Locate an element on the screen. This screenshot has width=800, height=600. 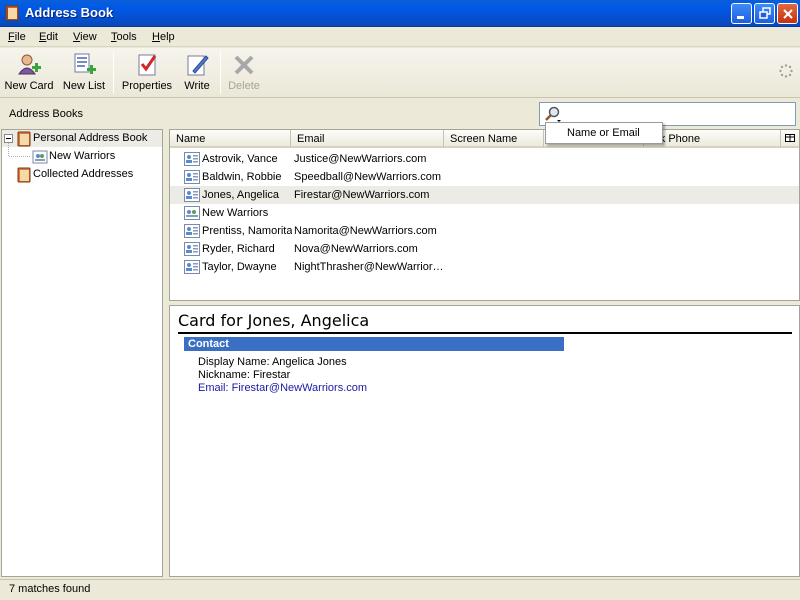
card-display-name: Display Name: Angelica Jones is located at coordinates (272, 362).